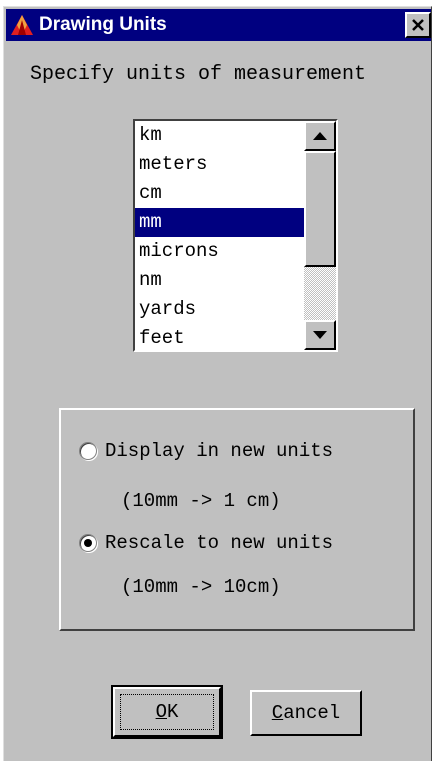 The height and width of the screenshot is (761, 435). What do you see at coordinates (219, 135) in the screenshot?
I see `unit-list-item: km` at bounding box center [219, 135].